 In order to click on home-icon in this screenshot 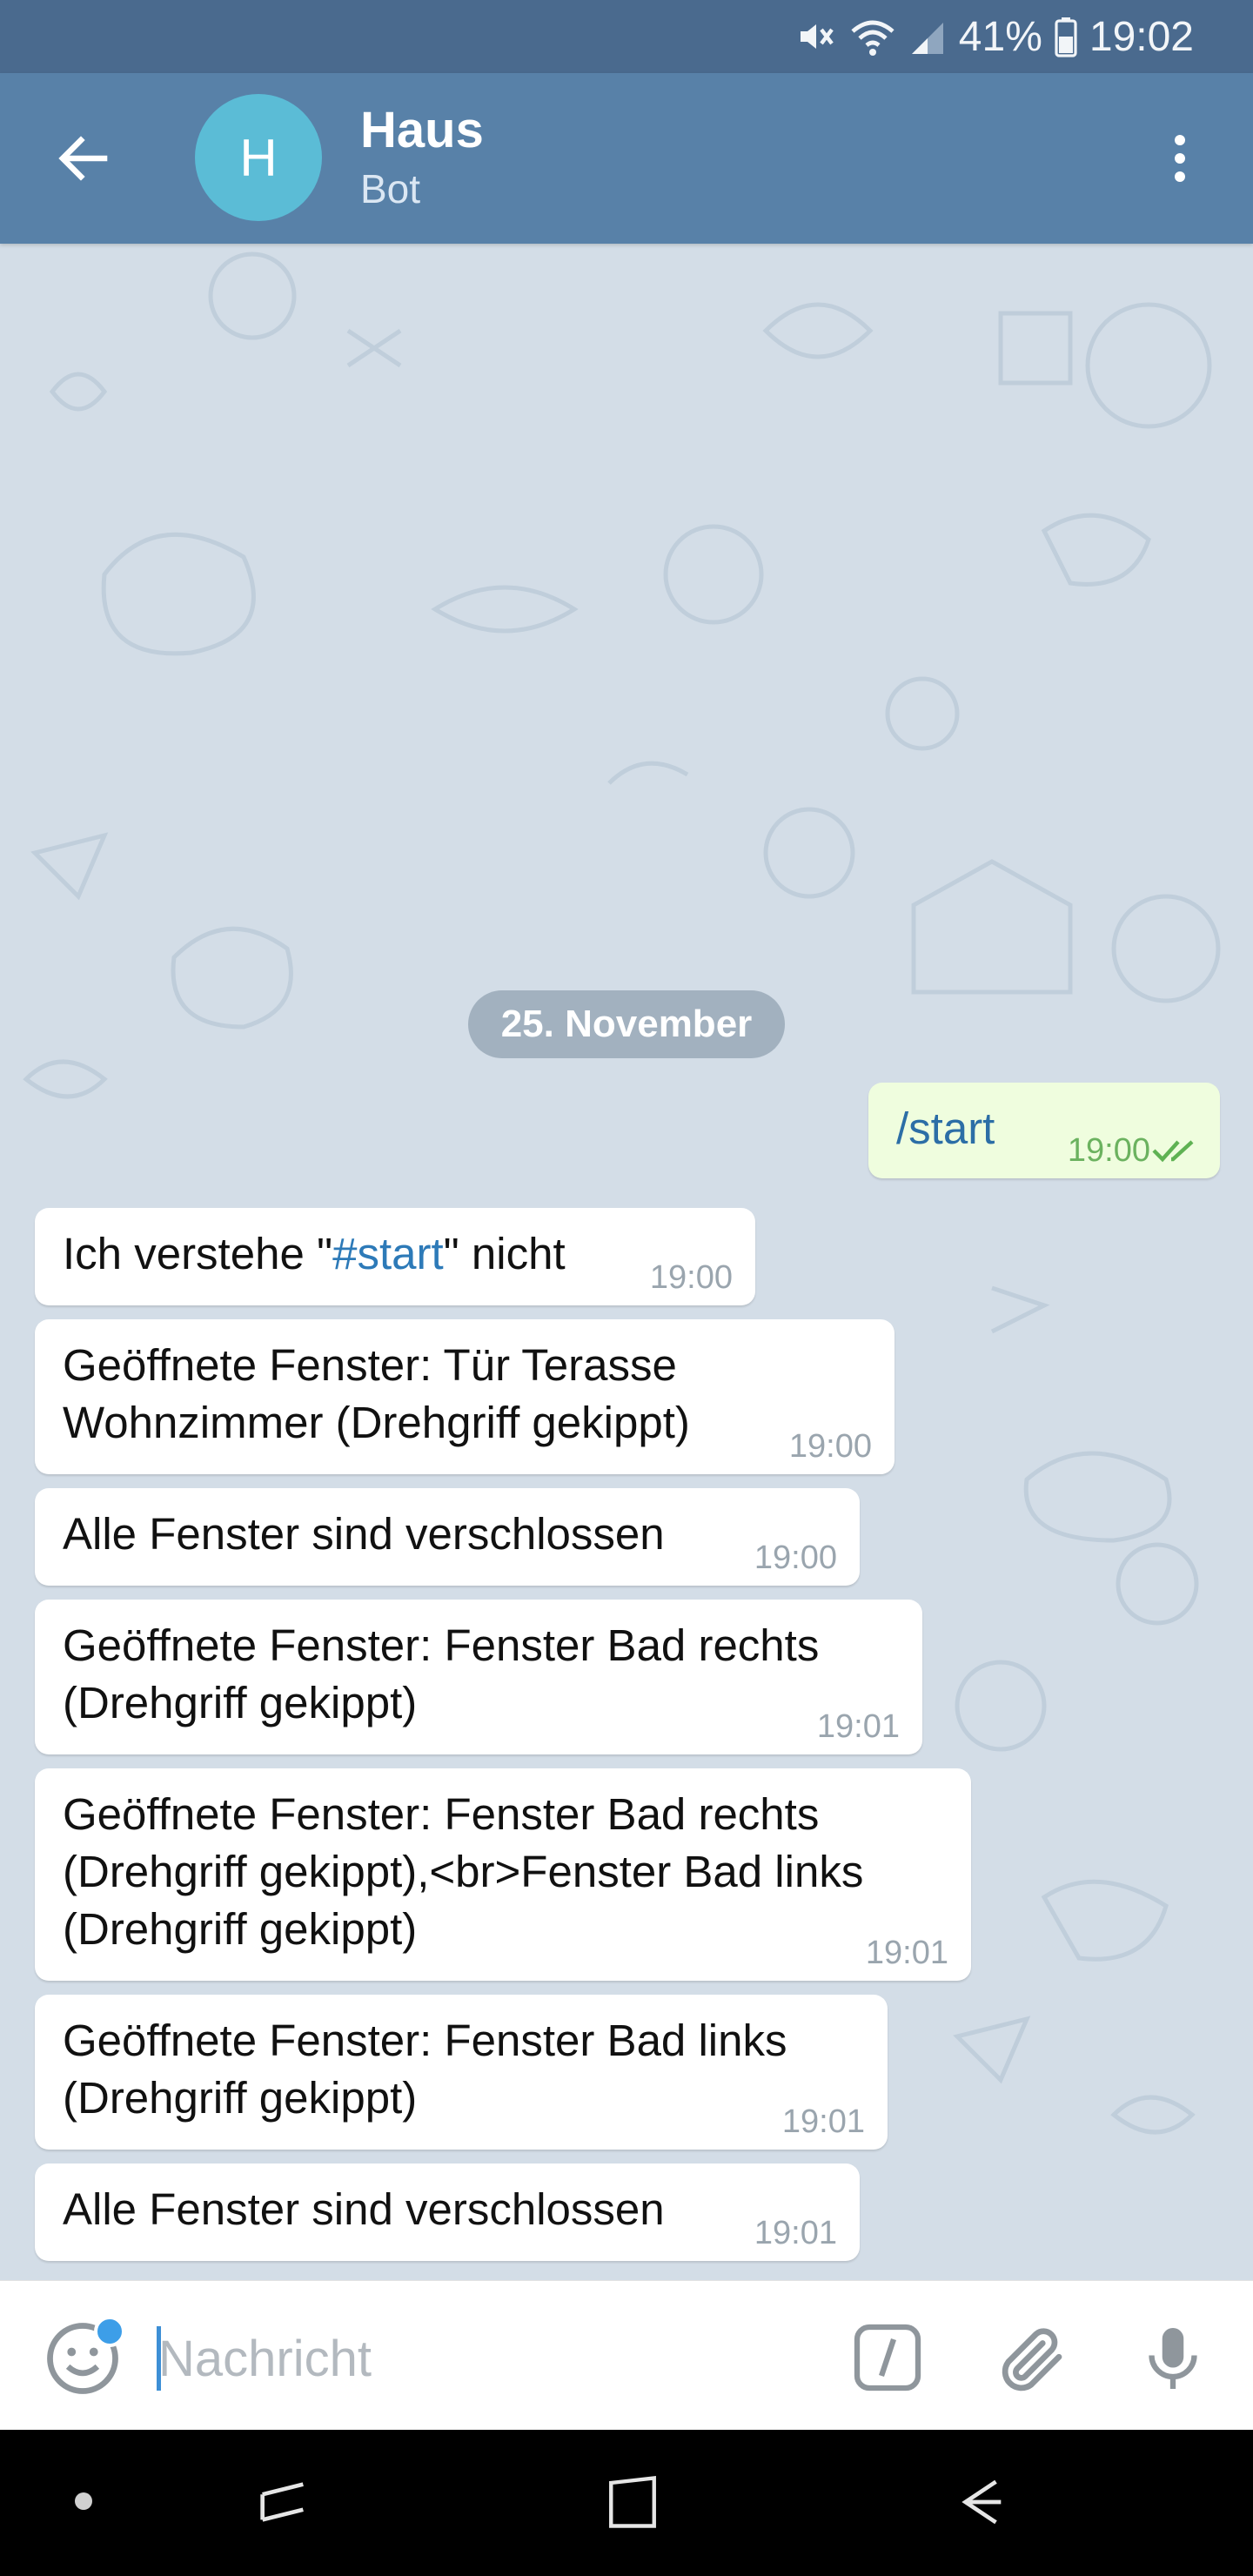, I will do `click(632, 2502)`.